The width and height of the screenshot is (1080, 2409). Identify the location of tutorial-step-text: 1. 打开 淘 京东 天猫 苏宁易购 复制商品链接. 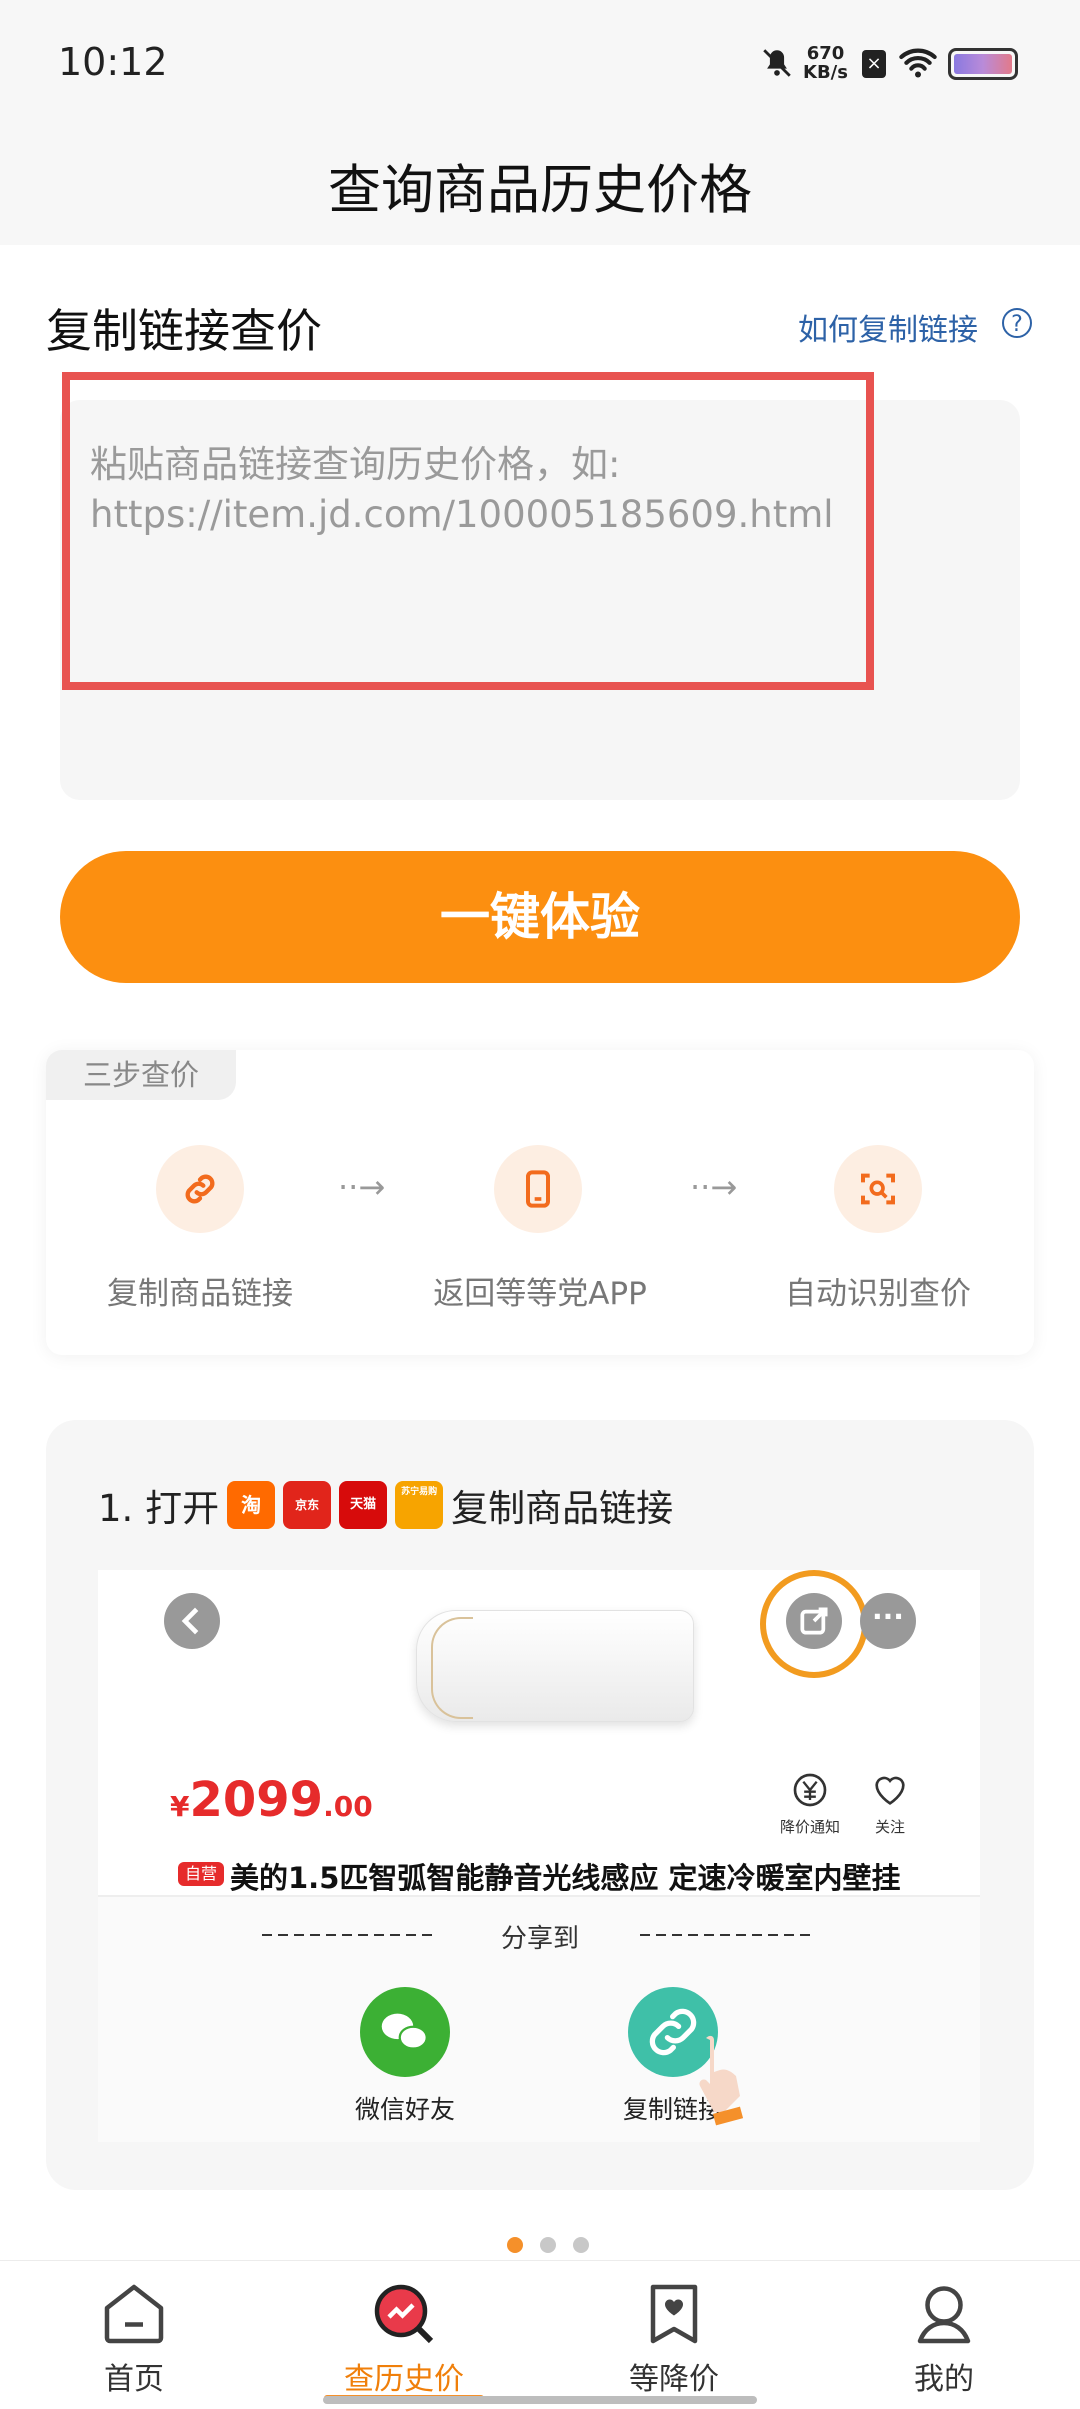
(385, 1505).